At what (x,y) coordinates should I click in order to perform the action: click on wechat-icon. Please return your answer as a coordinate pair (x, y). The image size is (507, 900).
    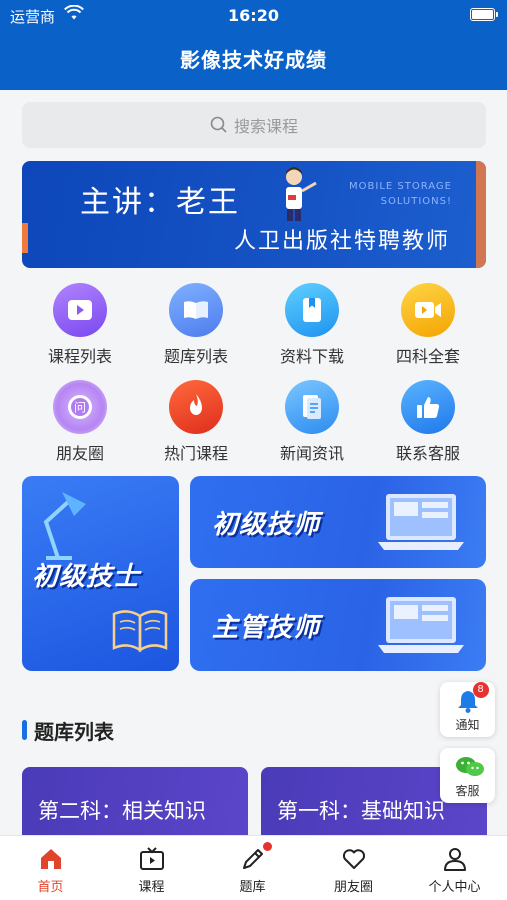
    Looking at the image, I should click on (469, 767).